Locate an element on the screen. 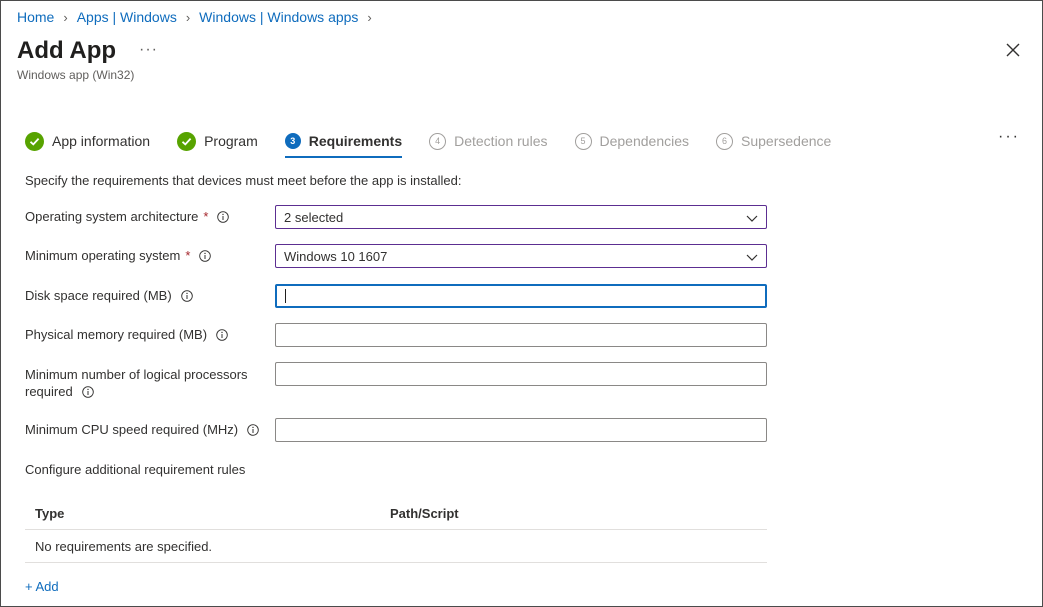 The width and height of the screenshot is (1043, 607). page-subtitle: Windows app (Win32) is located at coordinates (76, 75).